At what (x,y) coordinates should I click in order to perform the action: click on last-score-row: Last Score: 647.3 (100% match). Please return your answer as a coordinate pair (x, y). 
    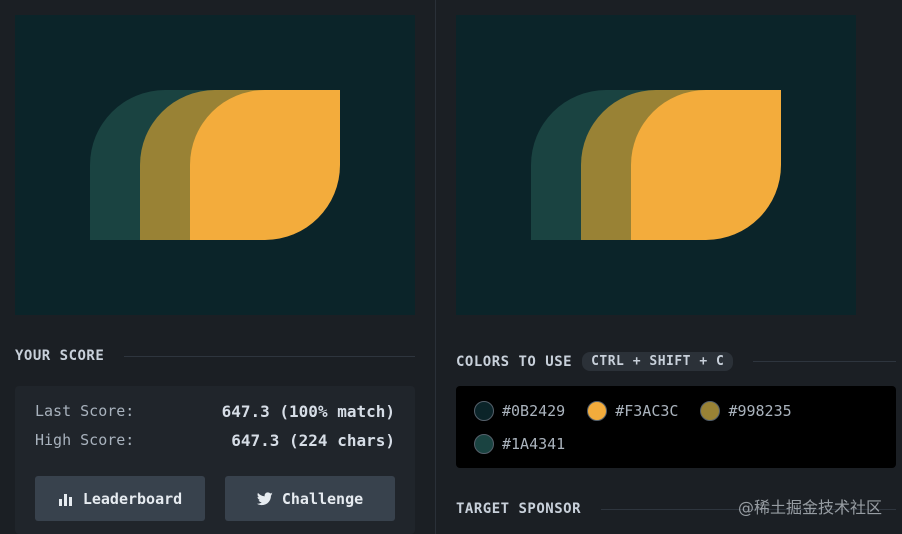
    Looking at the image, I should click on (215, 411).